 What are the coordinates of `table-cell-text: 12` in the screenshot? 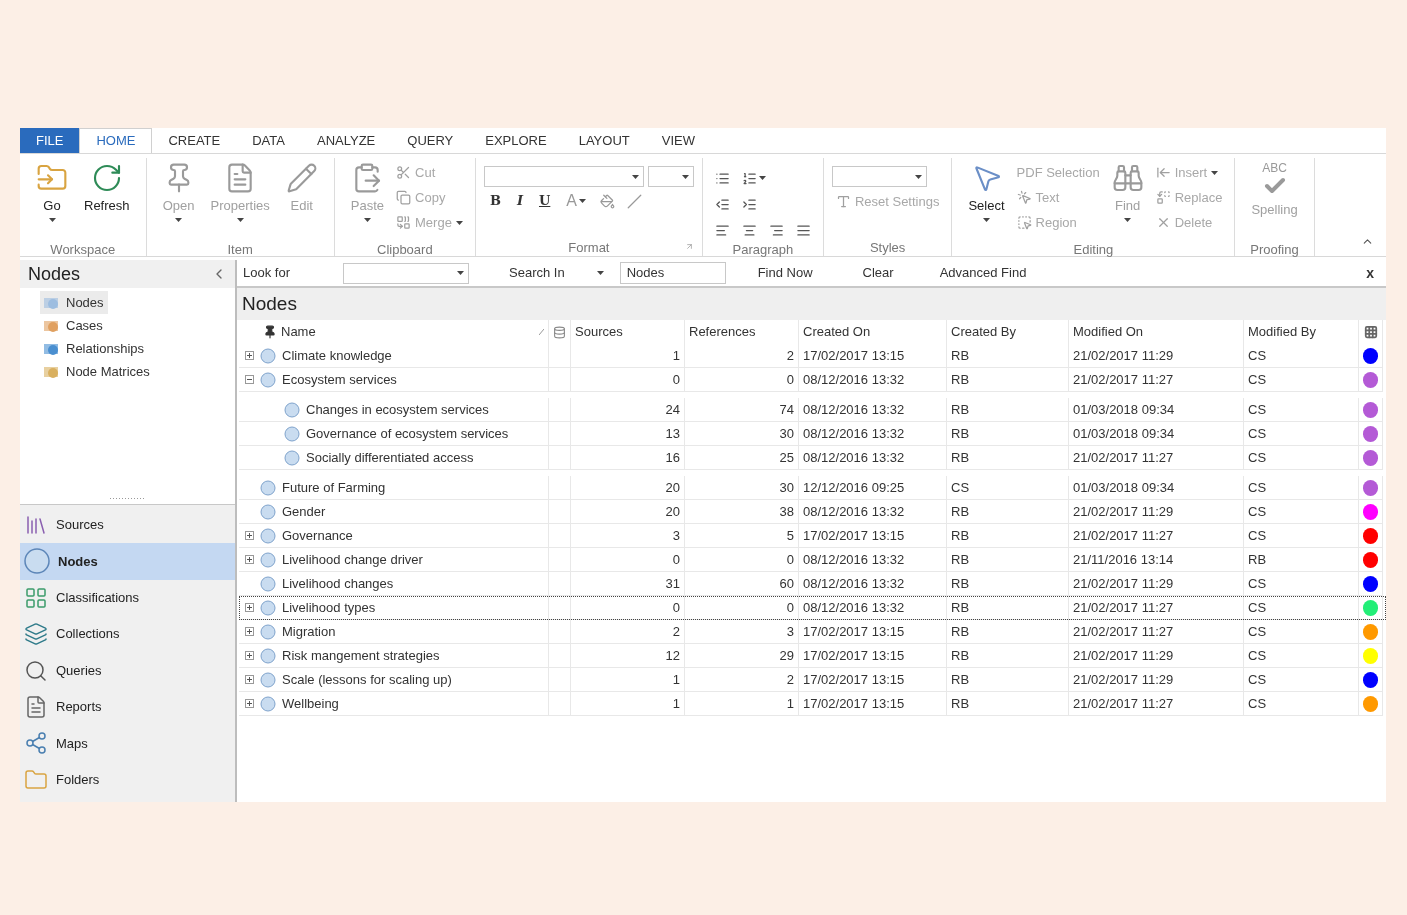 It's located at (672, 655).